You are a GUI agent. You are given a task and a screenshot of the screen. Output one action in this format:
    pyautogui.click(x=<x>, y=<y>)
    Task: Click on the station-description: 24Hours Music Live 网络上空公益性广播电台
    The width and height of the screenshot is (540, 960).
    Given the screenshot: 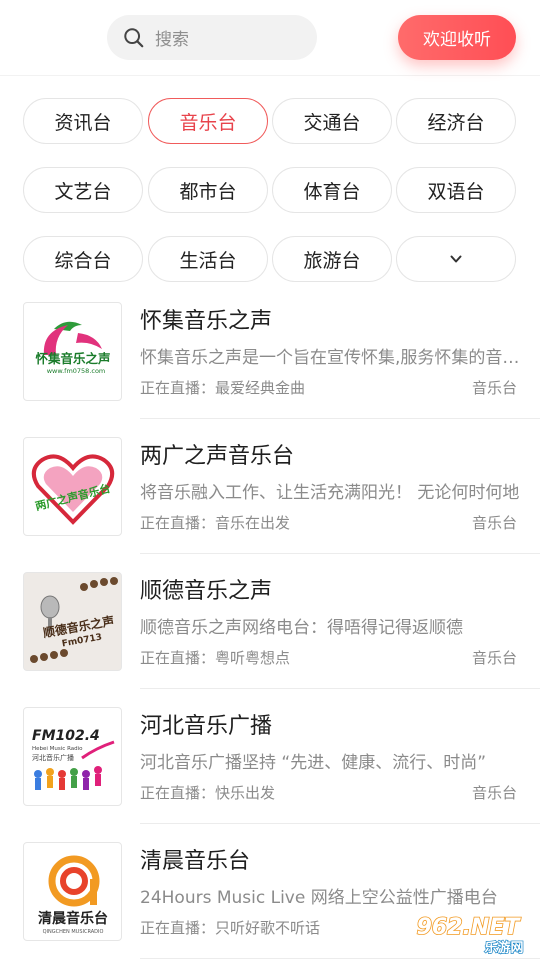 What is the action you would take?
    pyautogui.click(x=319, y=898)
    